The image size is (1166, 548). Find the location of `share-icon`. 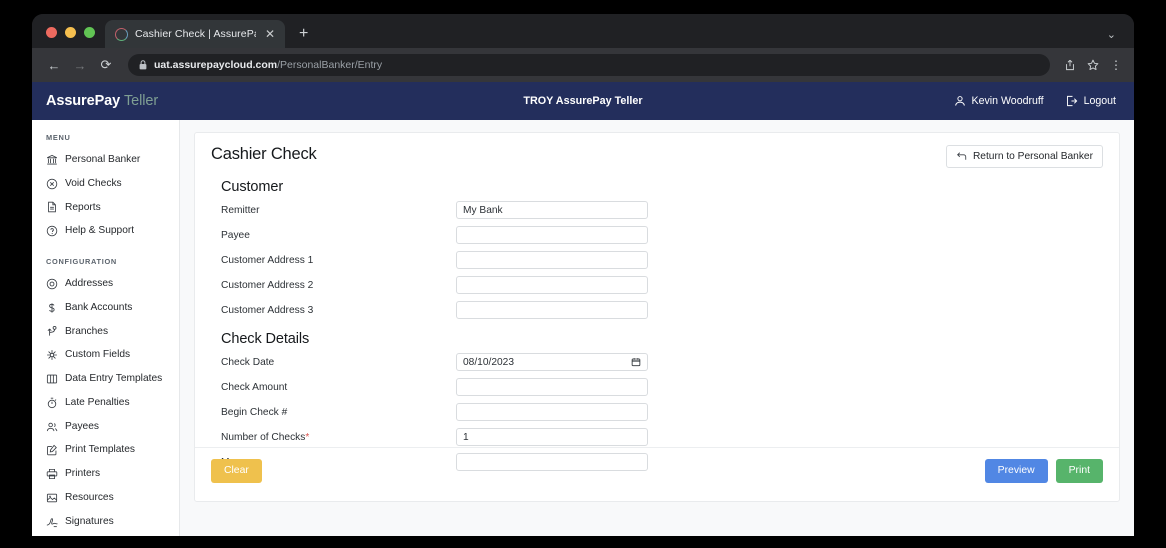

share-icon is located at coordinates (1070, 65).